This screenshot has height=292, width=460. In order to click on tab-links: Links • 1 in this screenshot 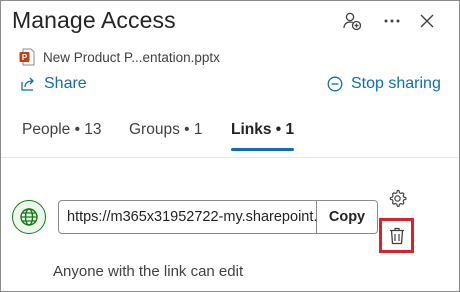, I will do `click(263, 136)`.